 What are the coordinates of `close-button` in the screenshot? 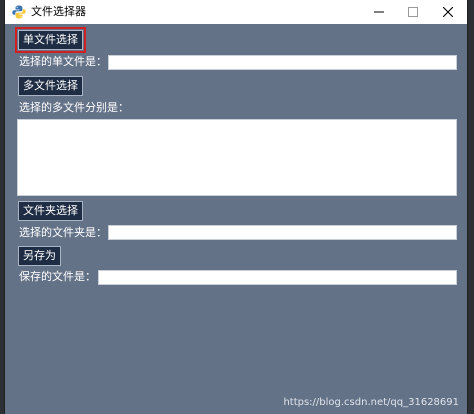 It's located at (448, 12).